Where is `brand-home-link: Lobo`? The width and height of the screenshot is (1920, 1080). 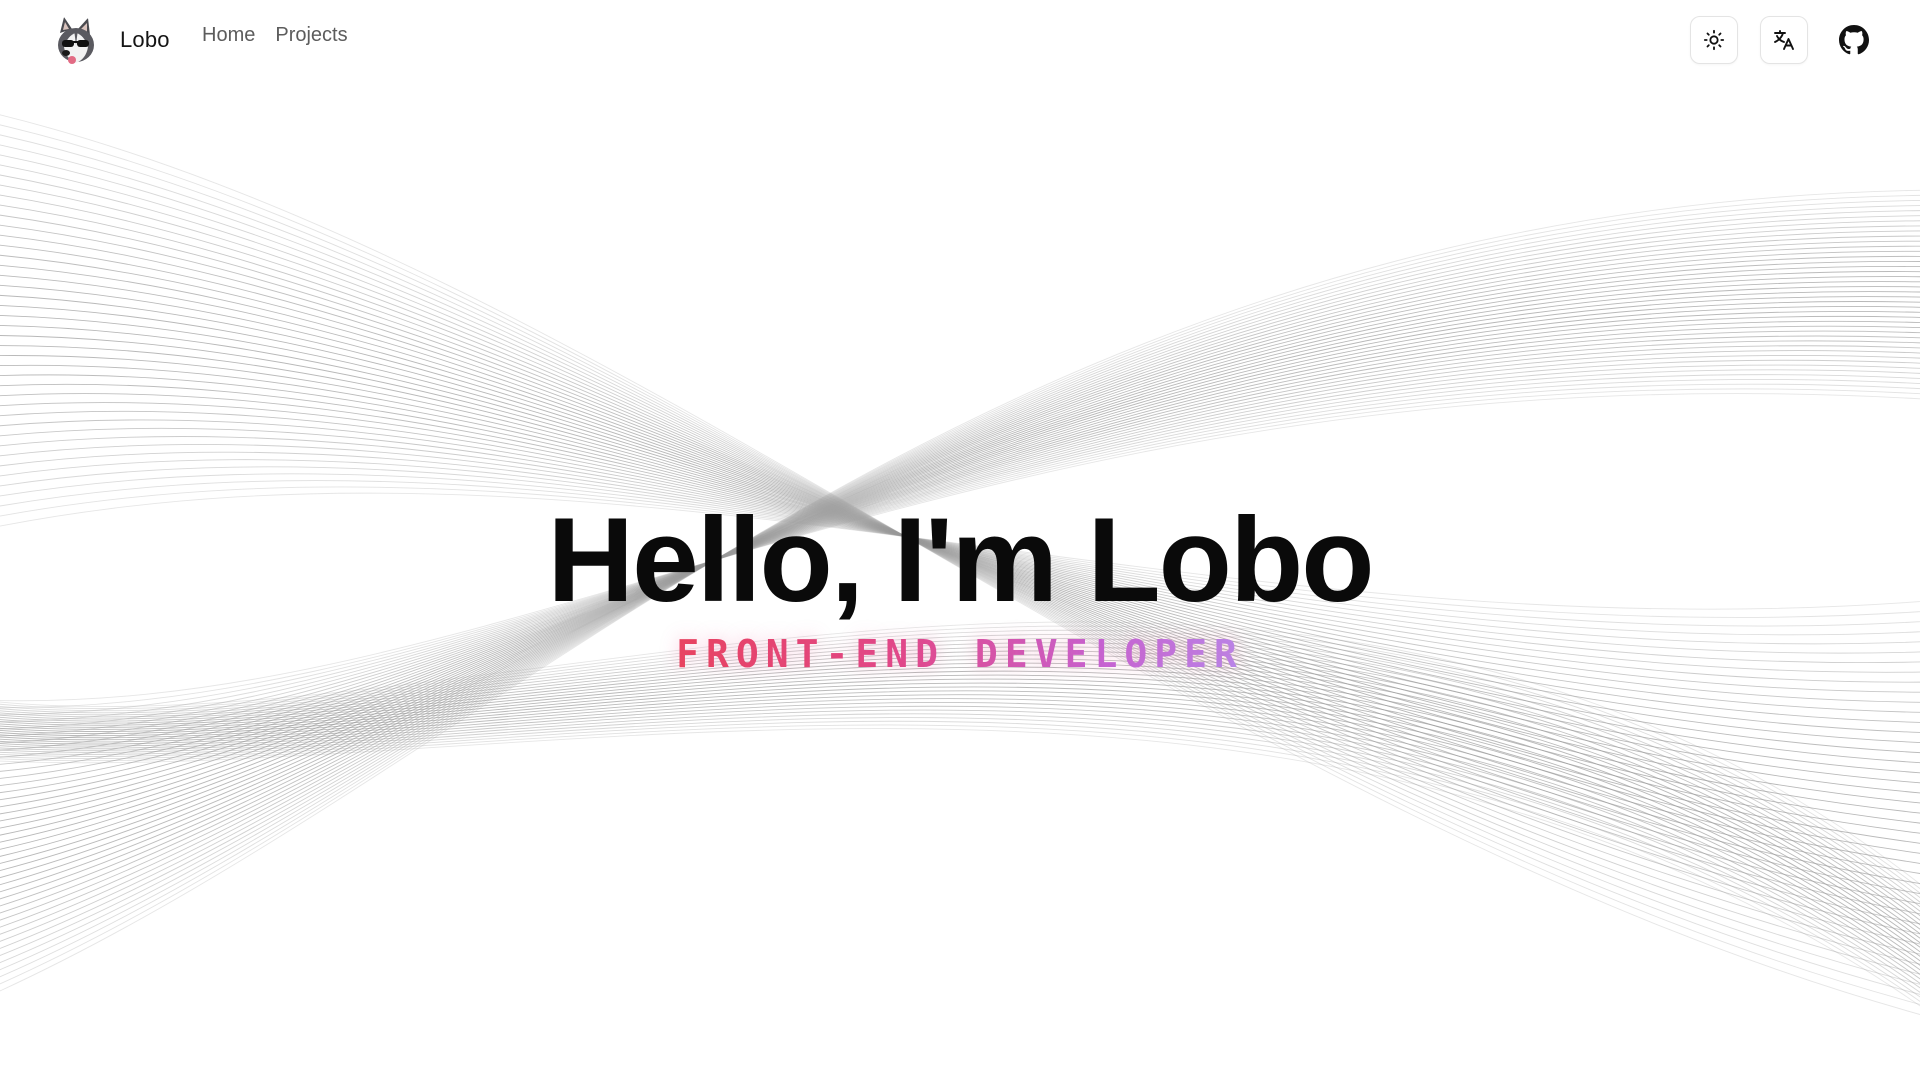
brand-home-link: Lobo is located at coordinates (110, 40).